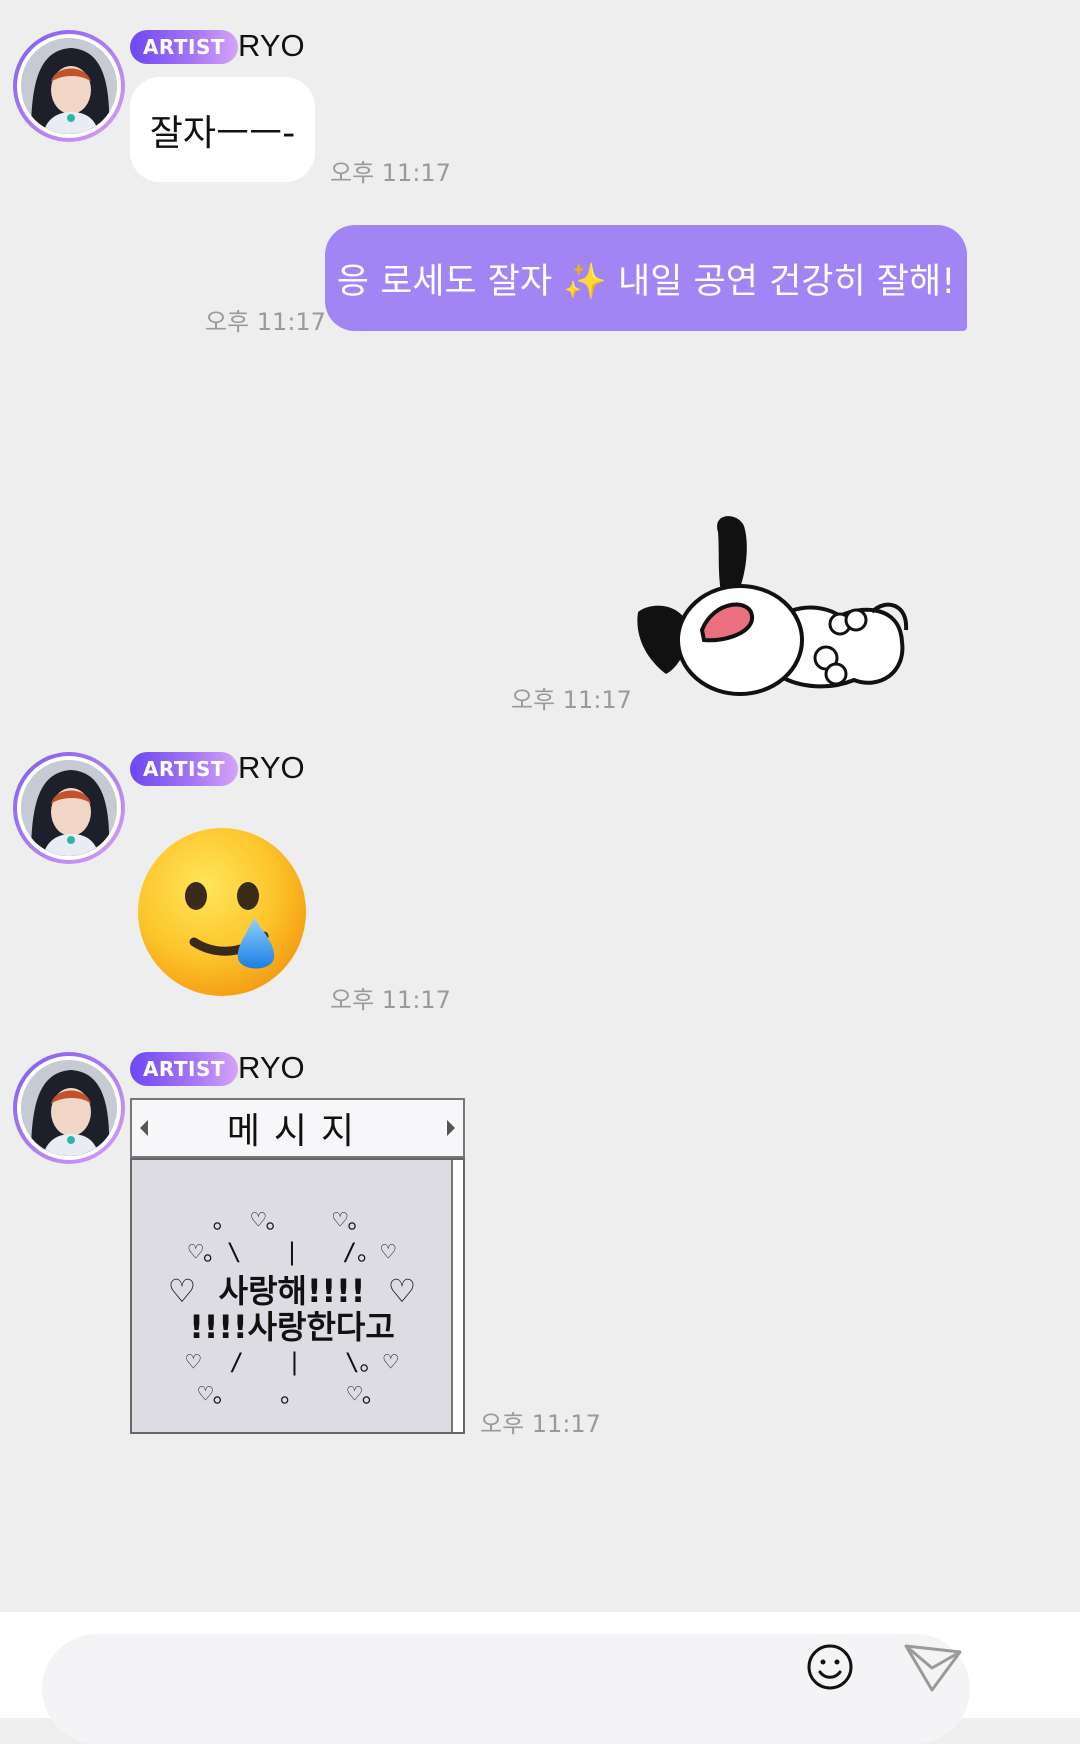  Describe the element at coordinates (934, 1666) in the screenshot. I see `paper-plane-icon` at that location.